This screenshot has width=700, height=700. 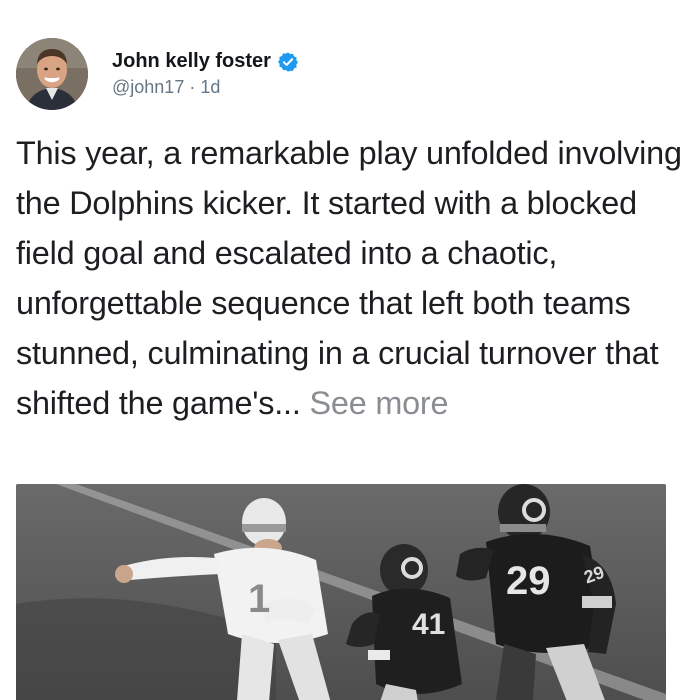 I want to click on post-timestamp: 1d, so click(x=210, y=87).